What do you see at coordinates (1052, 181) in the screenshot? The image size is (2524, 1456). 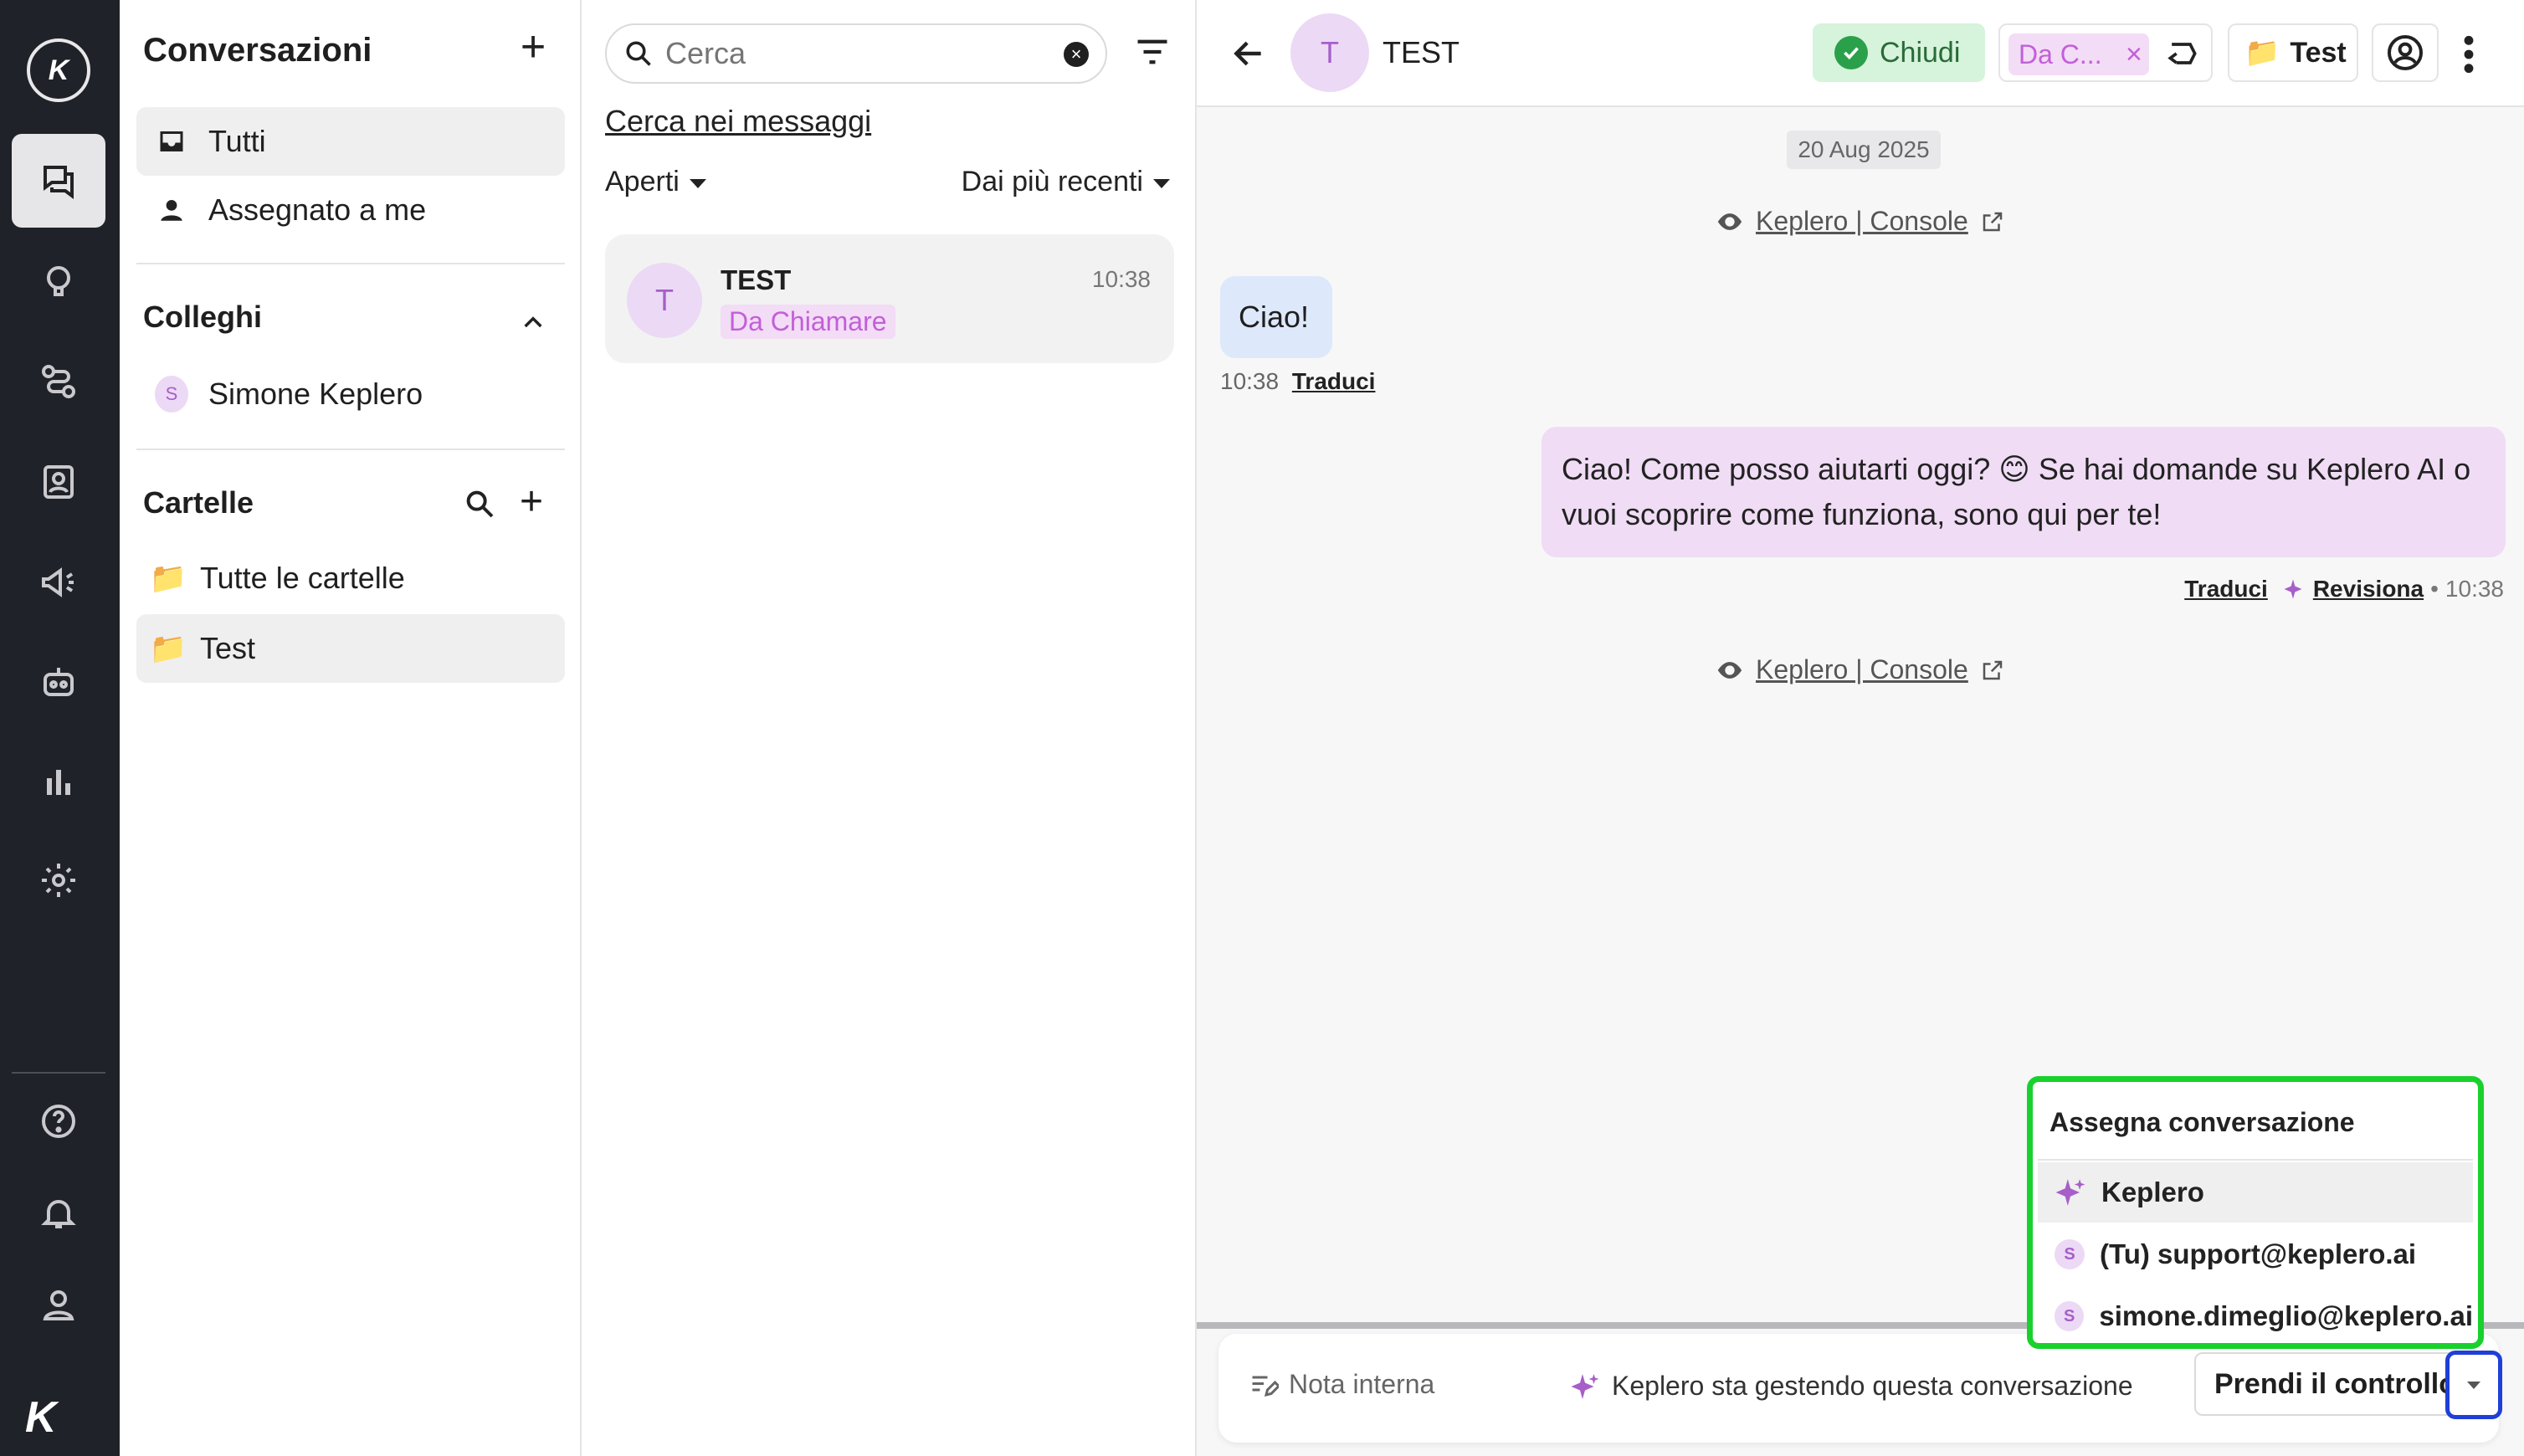 I see `sort-label: Dai più recenti` at bounding box center [1052, 181].